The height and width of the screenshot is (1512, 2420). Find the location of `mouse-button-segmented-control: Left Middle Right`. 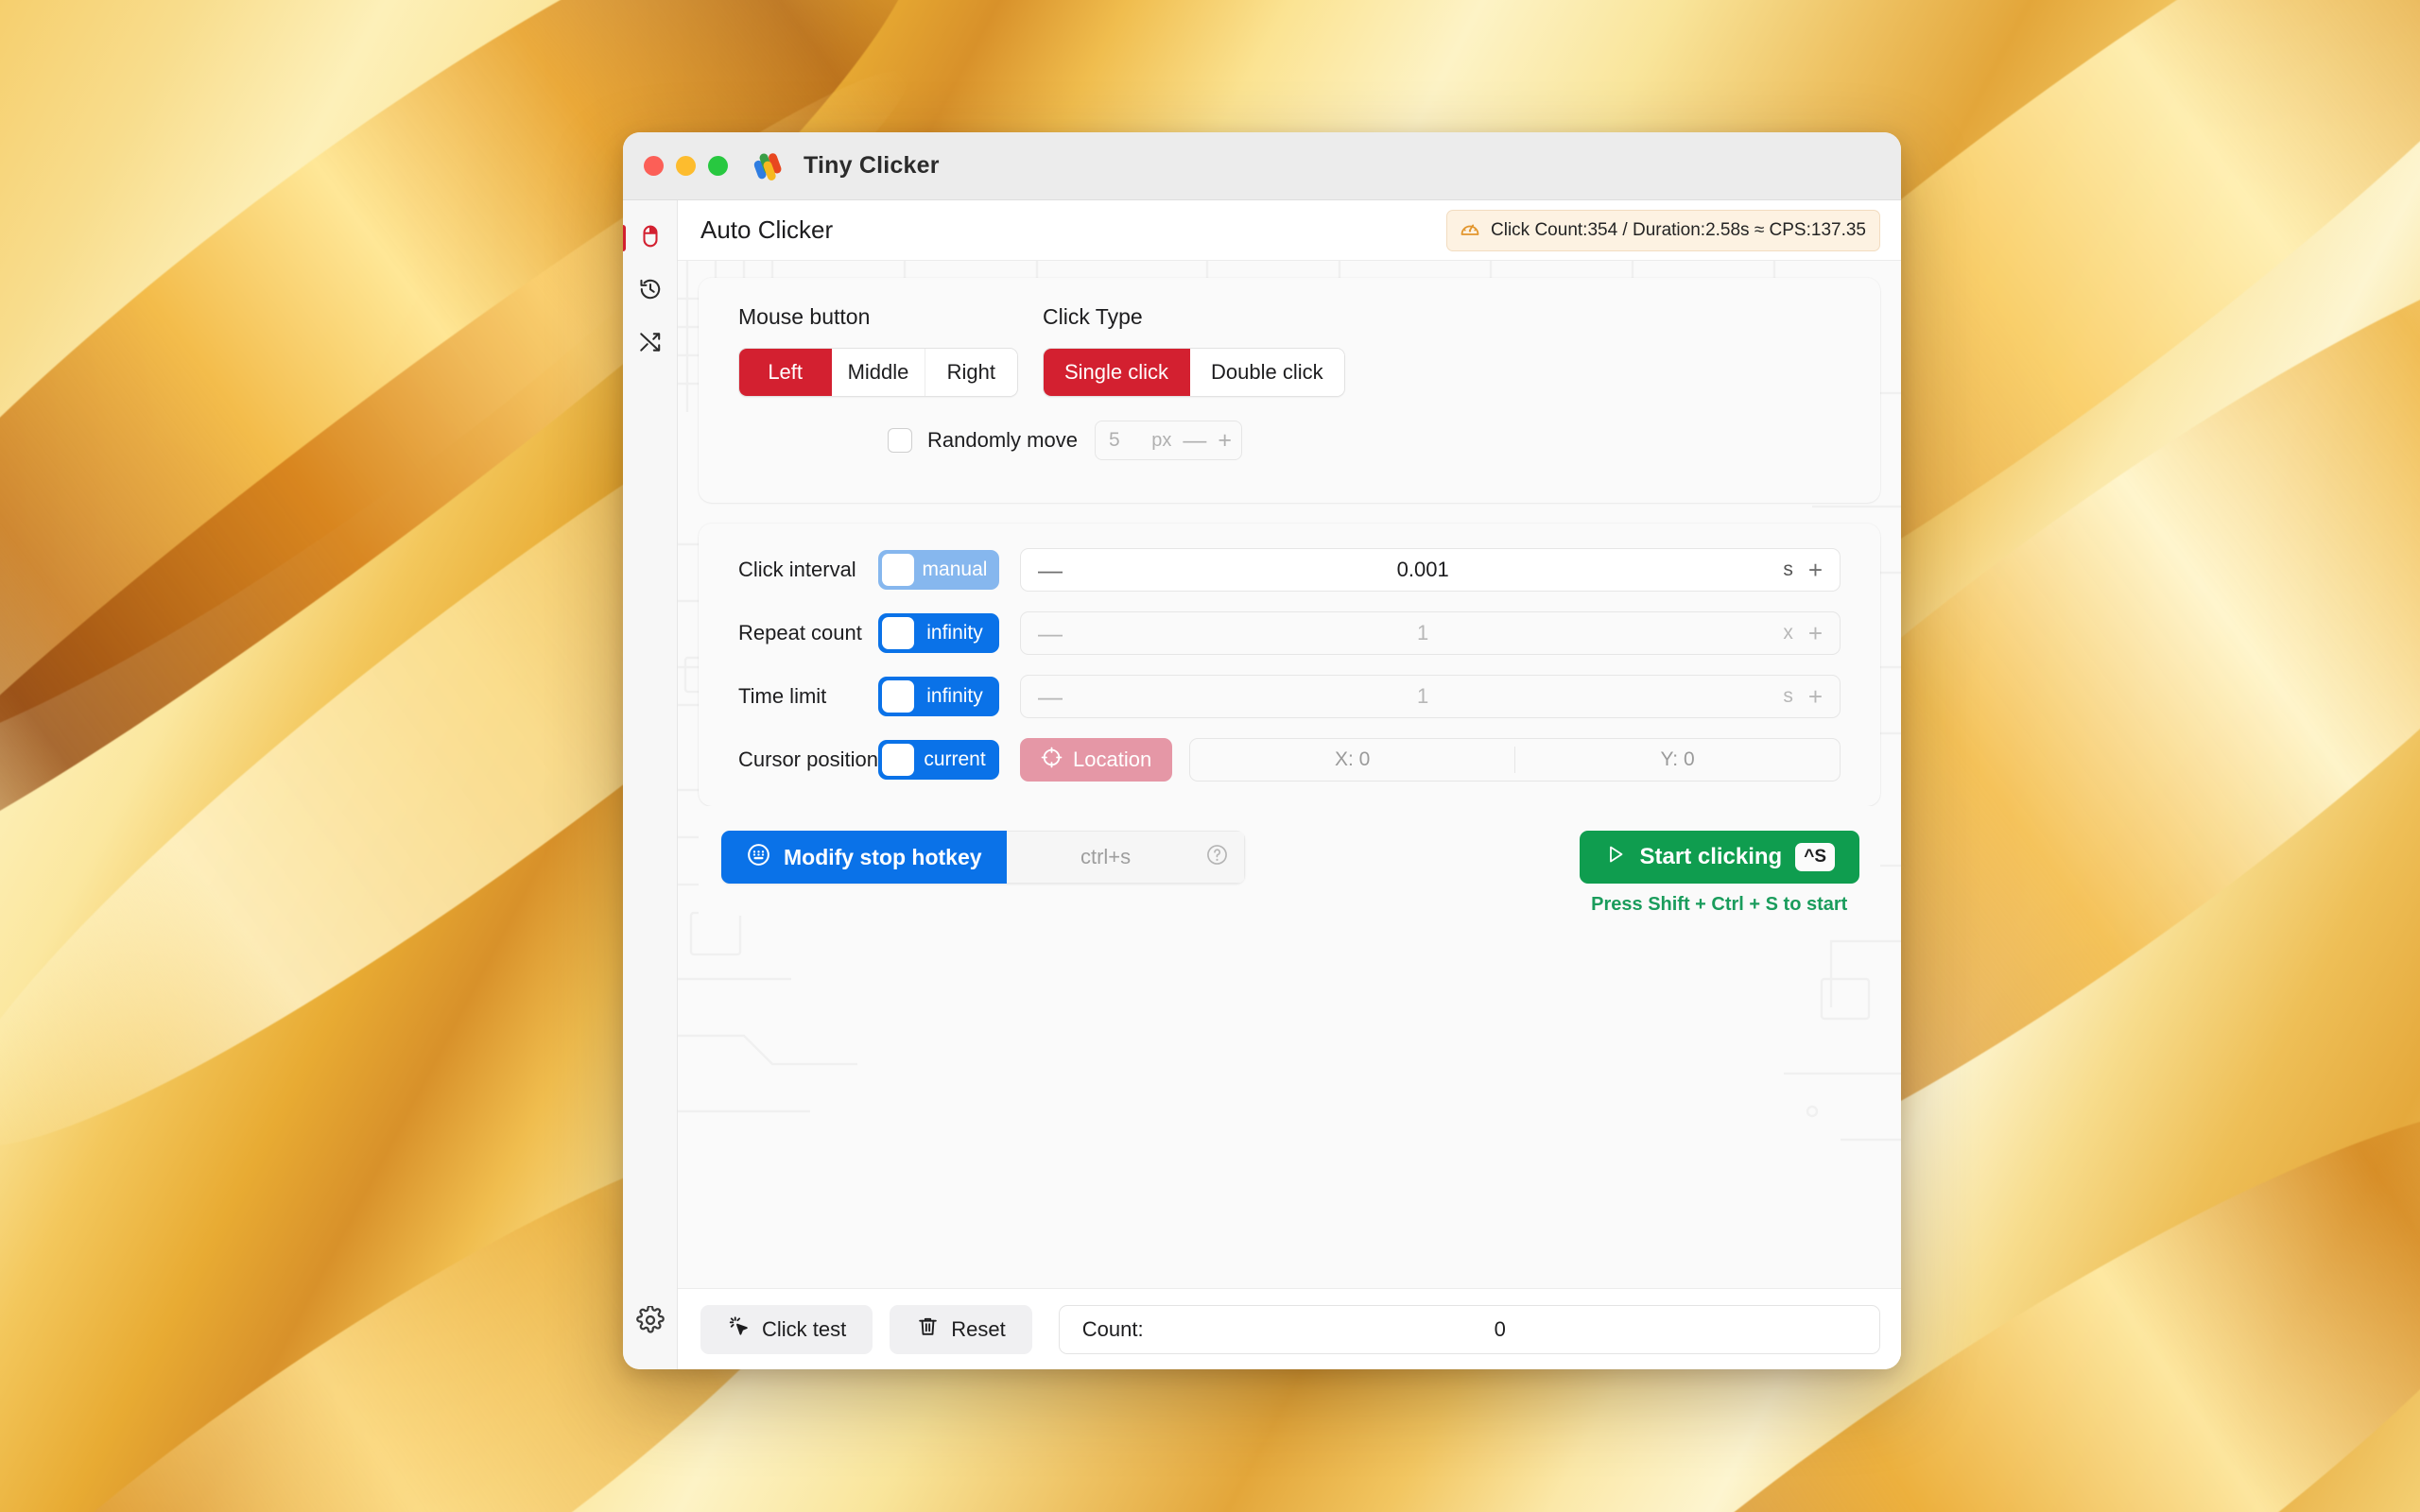

mouse-button-segmented-control: Left Middle Right is located at coordinates (878, 372).